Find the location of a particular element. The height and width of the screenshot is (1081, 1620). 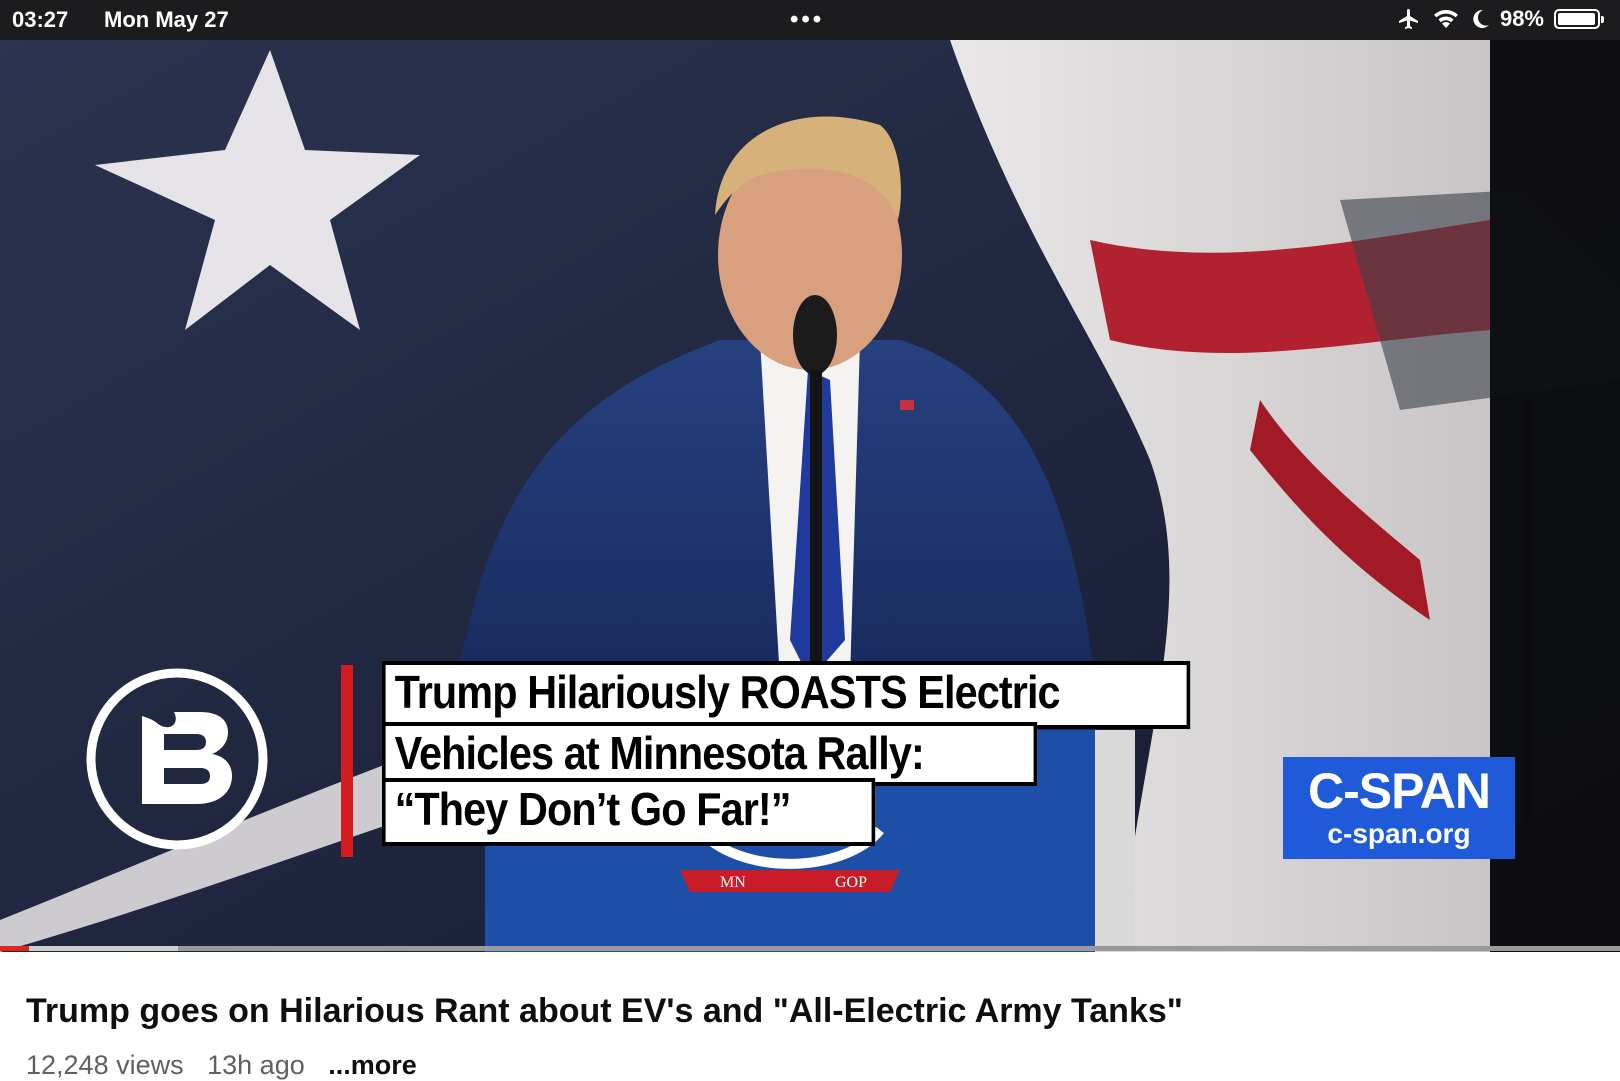

podium-label-gop: GOP is located at coordinates (851, 882).